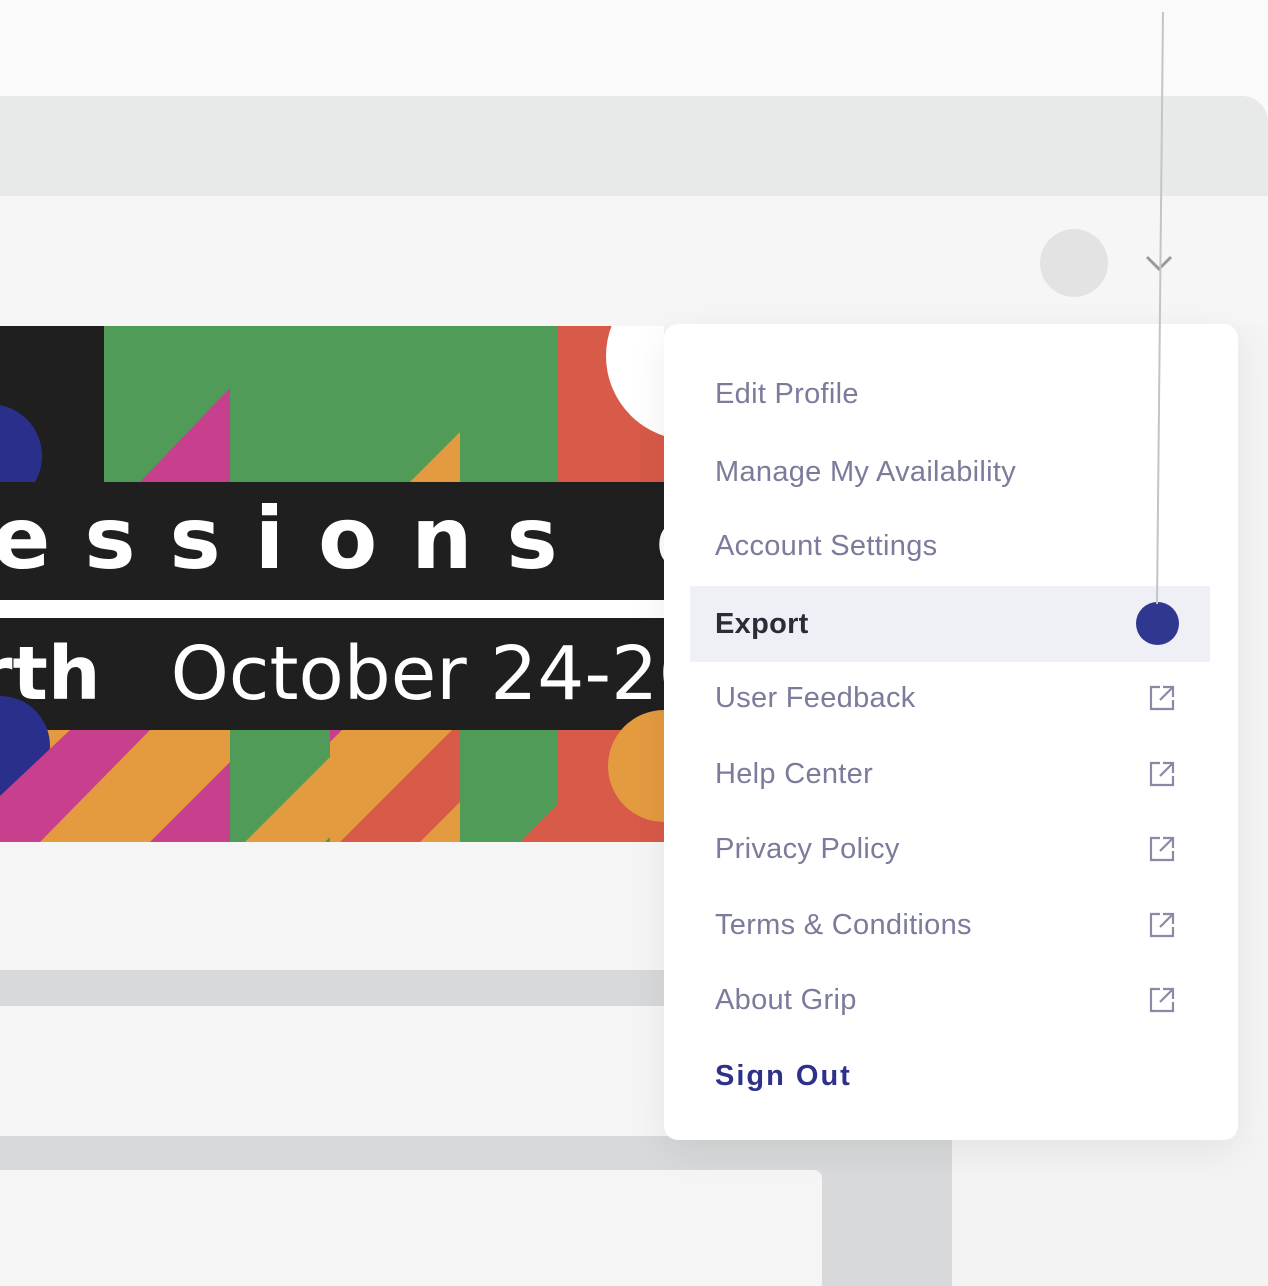 The height and width of the screenshot is (1286, 1268). What do you see at coordinates (950, 698) in the screenshot?
I see `menu-item-user-feedback: User Feedback` at bounding box center [950, 698].